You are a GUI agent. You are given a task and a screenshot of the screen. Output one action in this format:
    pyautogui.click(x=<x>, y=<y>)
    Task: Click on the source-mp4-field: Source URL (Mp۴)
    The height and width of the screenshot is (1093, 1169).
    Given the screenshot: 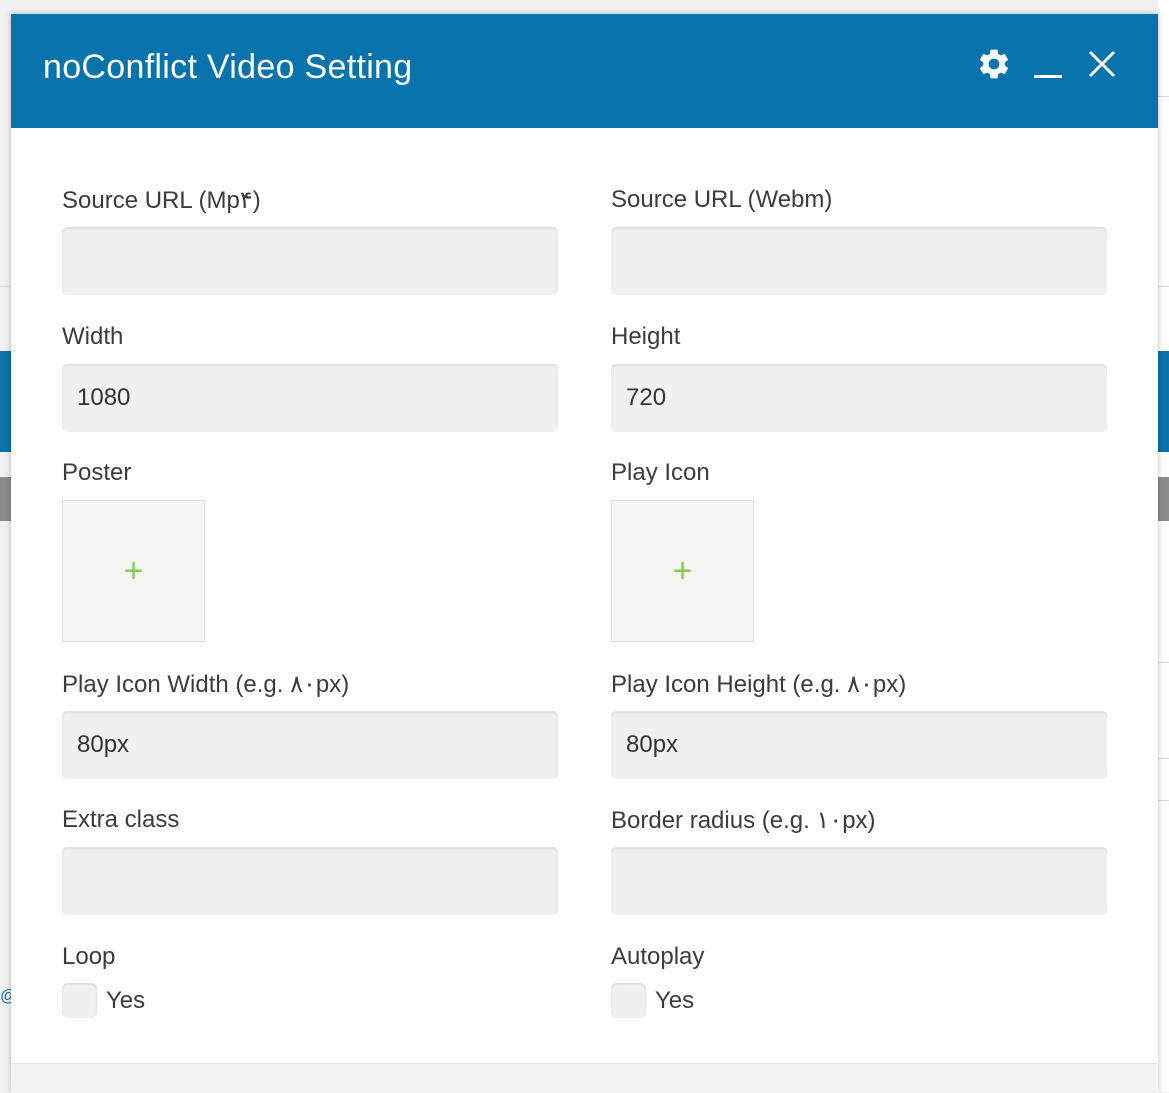 What is the action you would take?
    pyautogui.click(x=310, y=200)
    